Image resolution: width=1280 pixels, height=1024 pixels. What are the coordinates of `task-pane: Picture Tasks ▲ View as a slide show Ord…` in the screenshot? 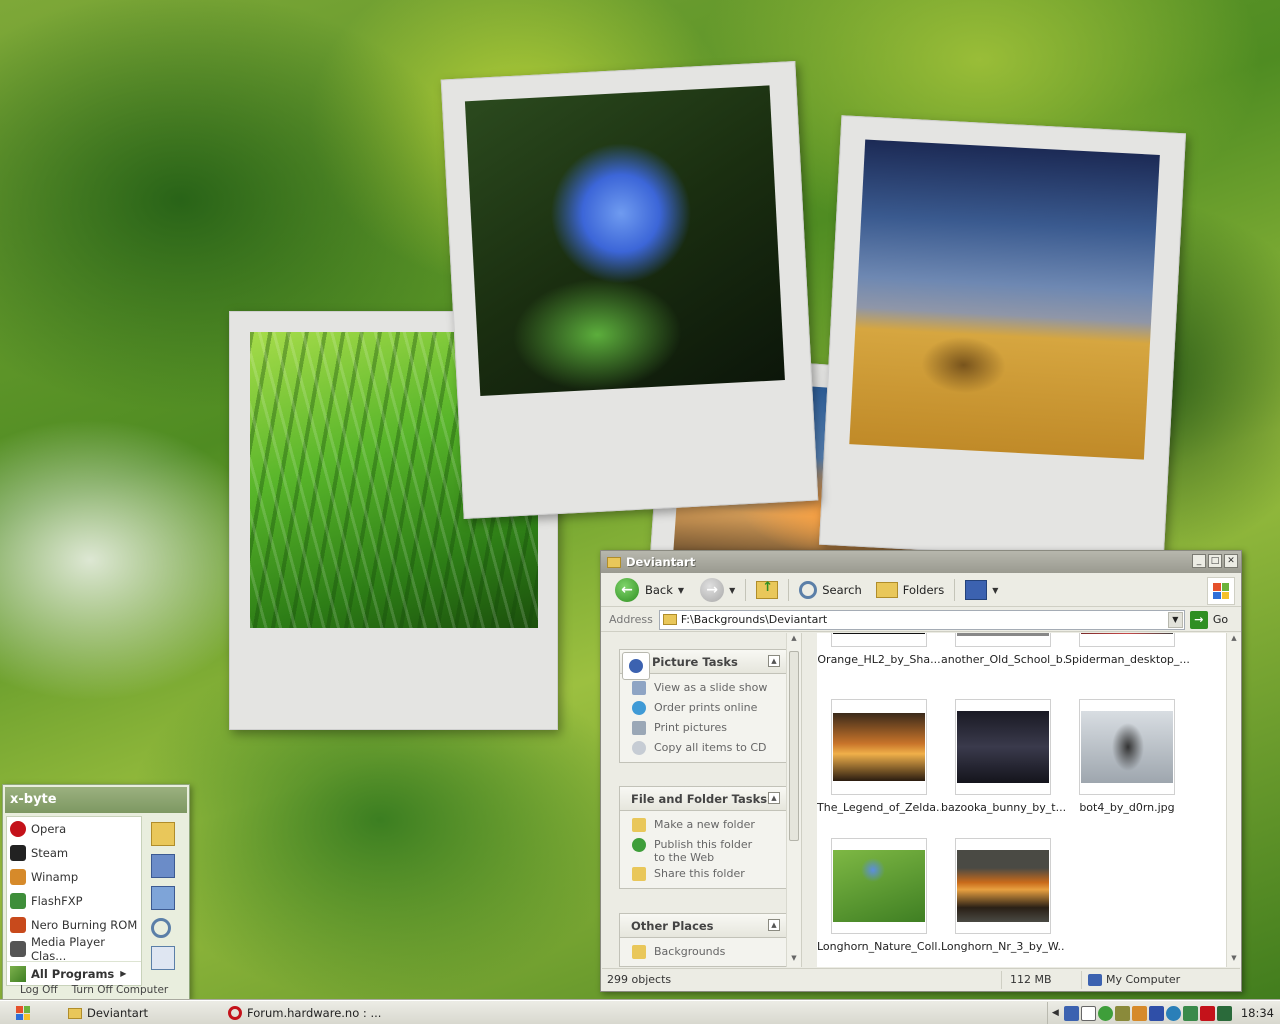 It's located at (702, 800).